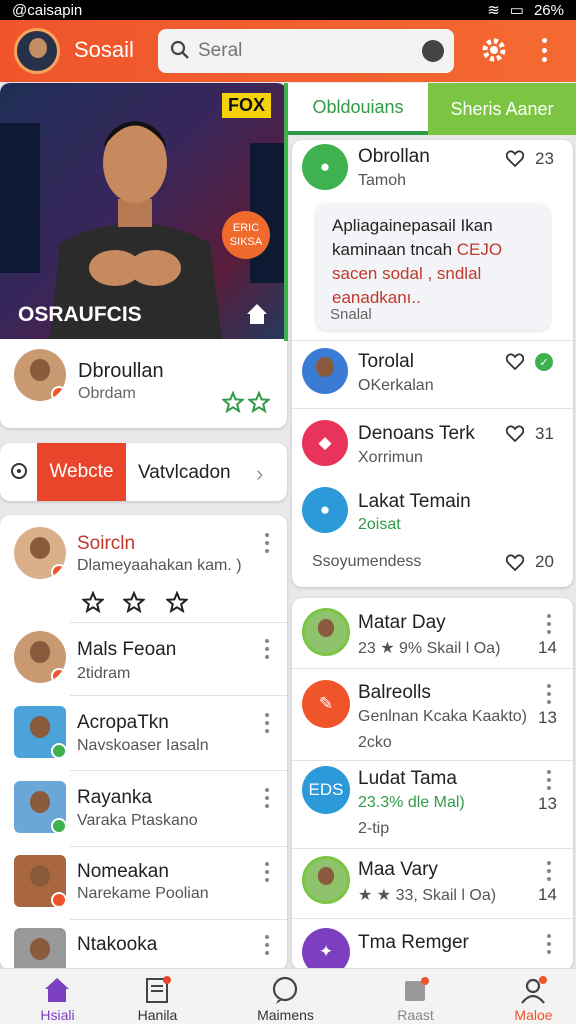 The height and width of the screenshot is (1024, 576). I want to click on item-meta: 2cko, so click(375, 742).